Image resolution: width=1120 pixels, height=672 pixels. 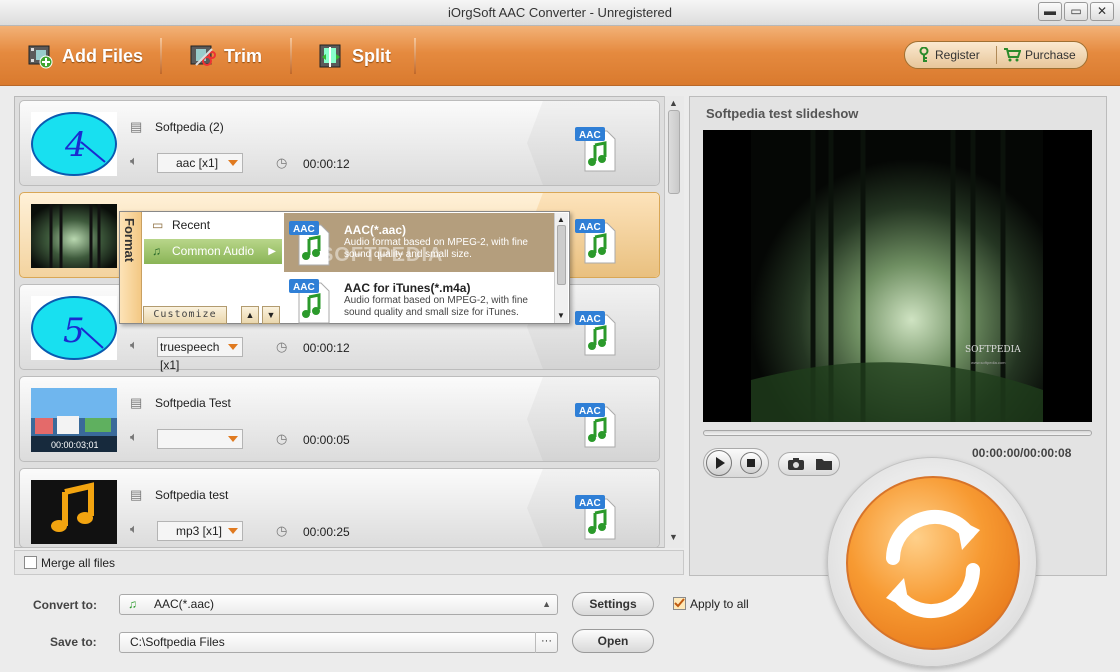 I want to click on file-thumbnail, so click(x=74, y=236).